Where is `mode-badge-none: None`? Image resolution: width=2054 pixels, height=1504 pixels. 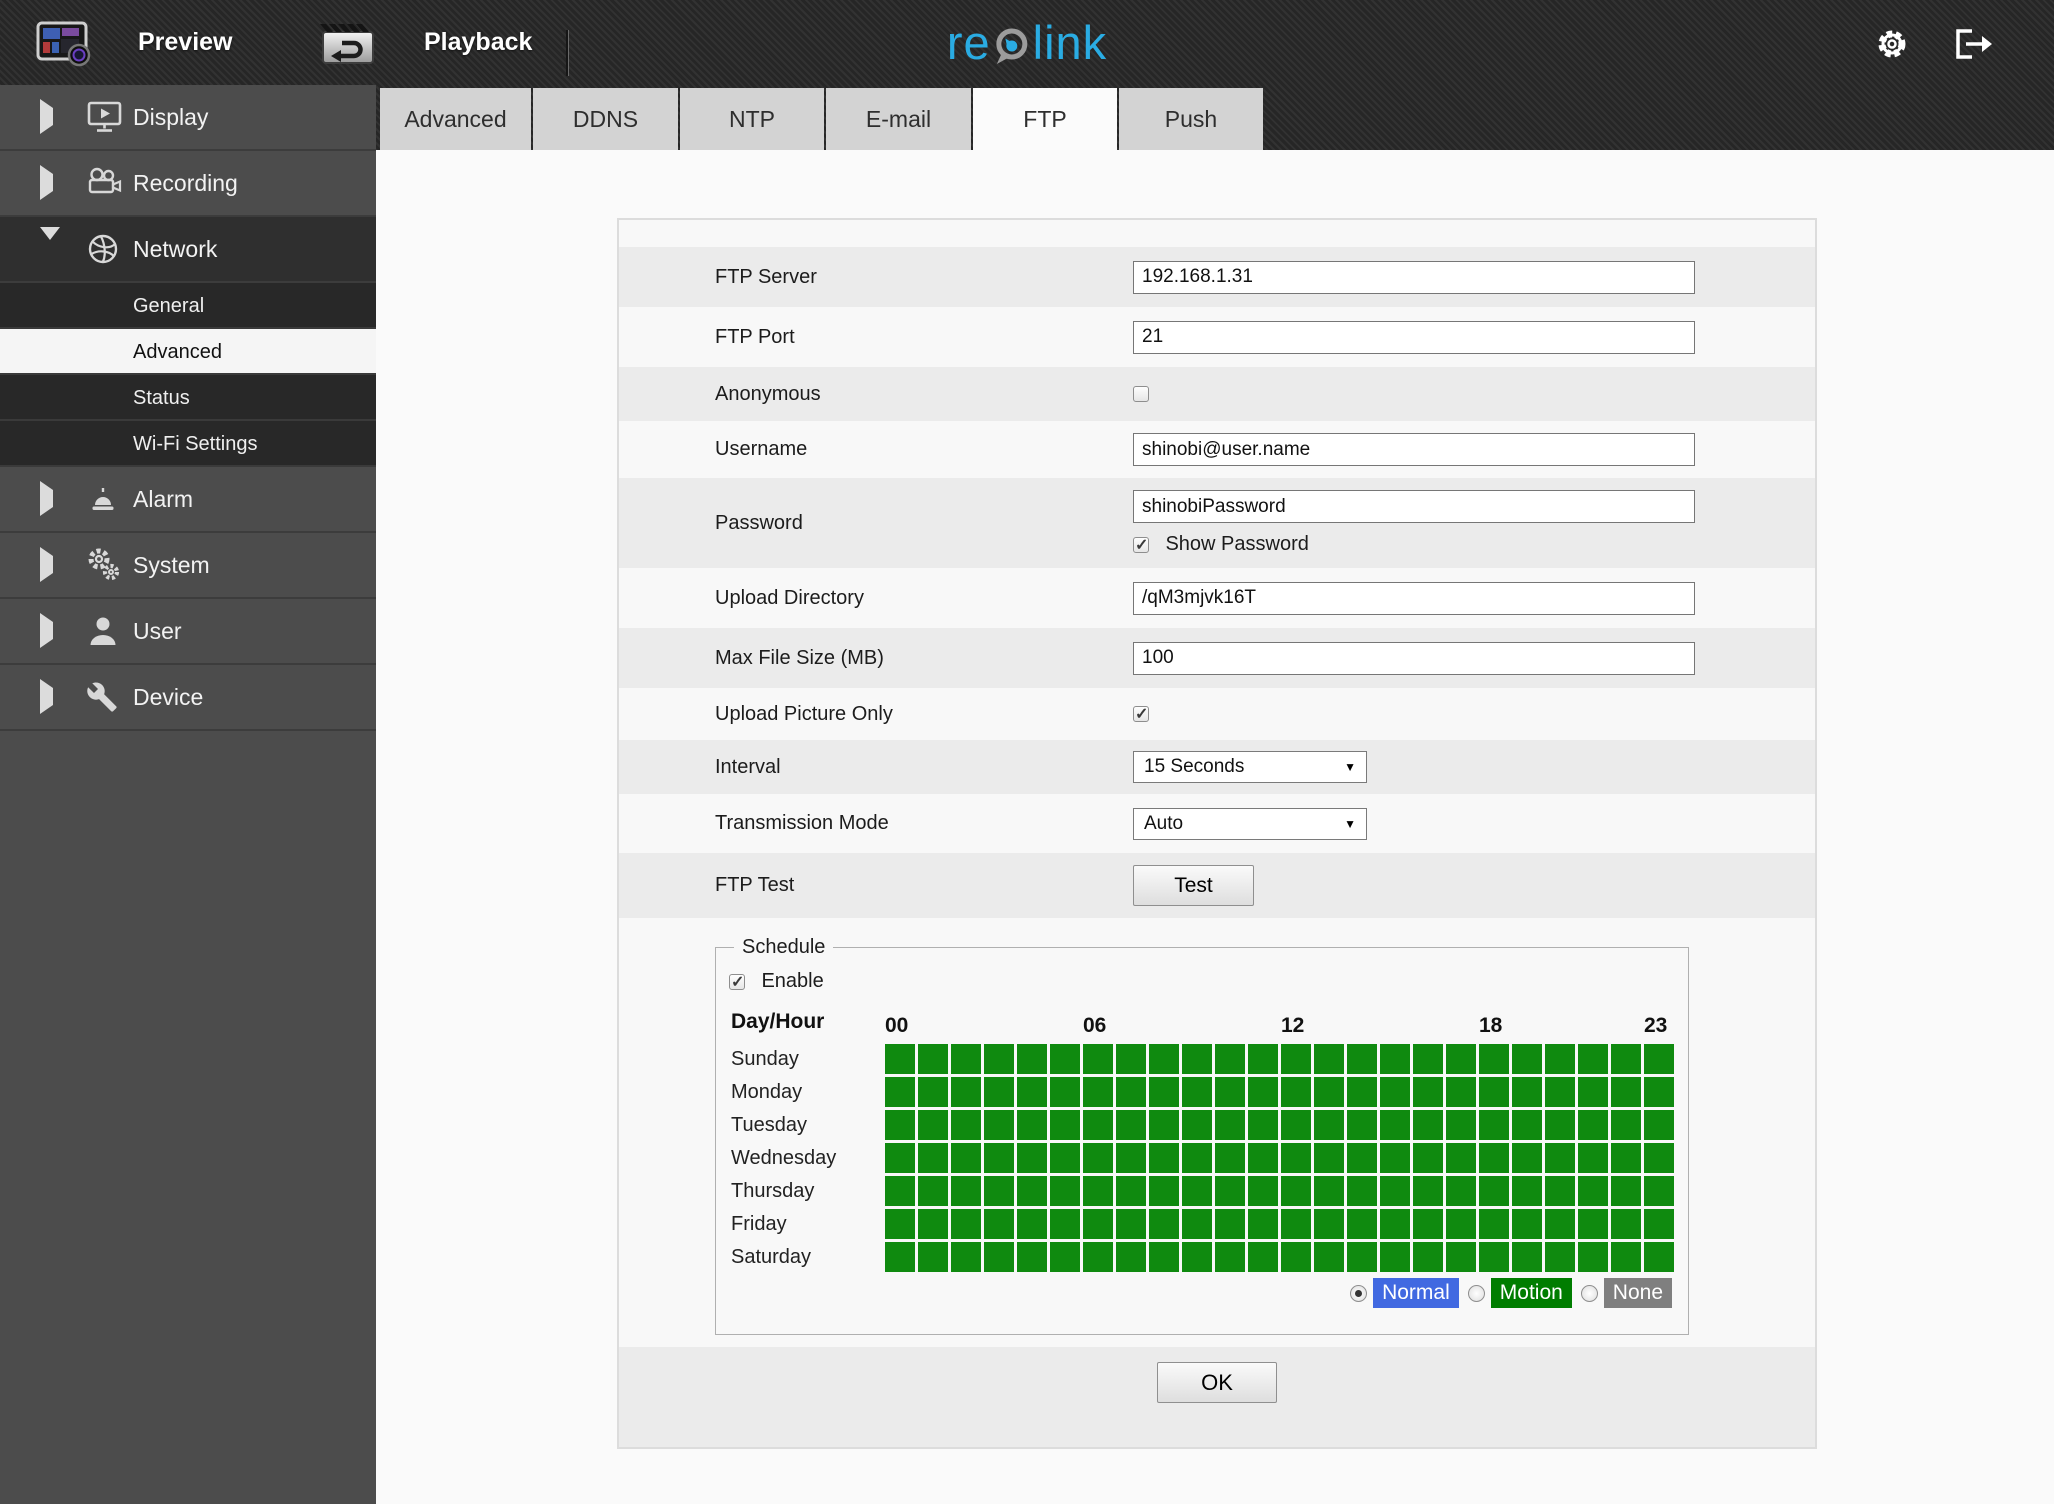 mode-badge-none: None is located at coordinates (1637, 1293).